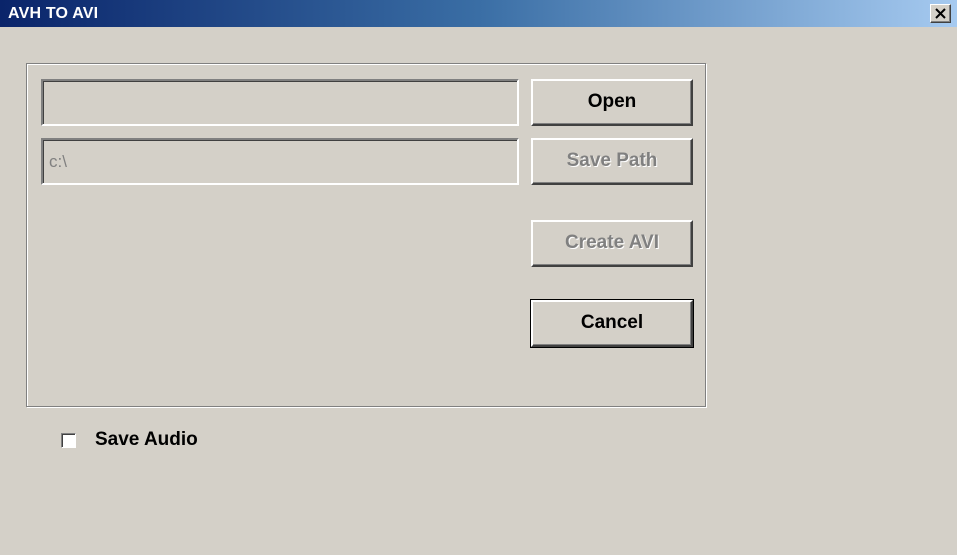 Image resolution: width=957 pixels, height=555 pixels. Describe the element at coordinates (68, 440) in the screenshot. I see `save-audio-checkbox` at that location.